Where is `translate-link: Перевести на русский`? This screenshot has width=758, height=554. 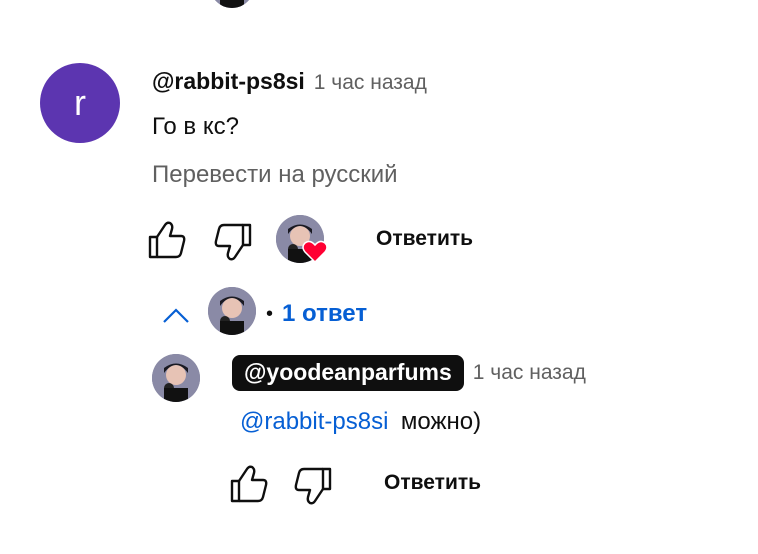
translate-link: Перевести на русский is located at coordinates (275, 175).